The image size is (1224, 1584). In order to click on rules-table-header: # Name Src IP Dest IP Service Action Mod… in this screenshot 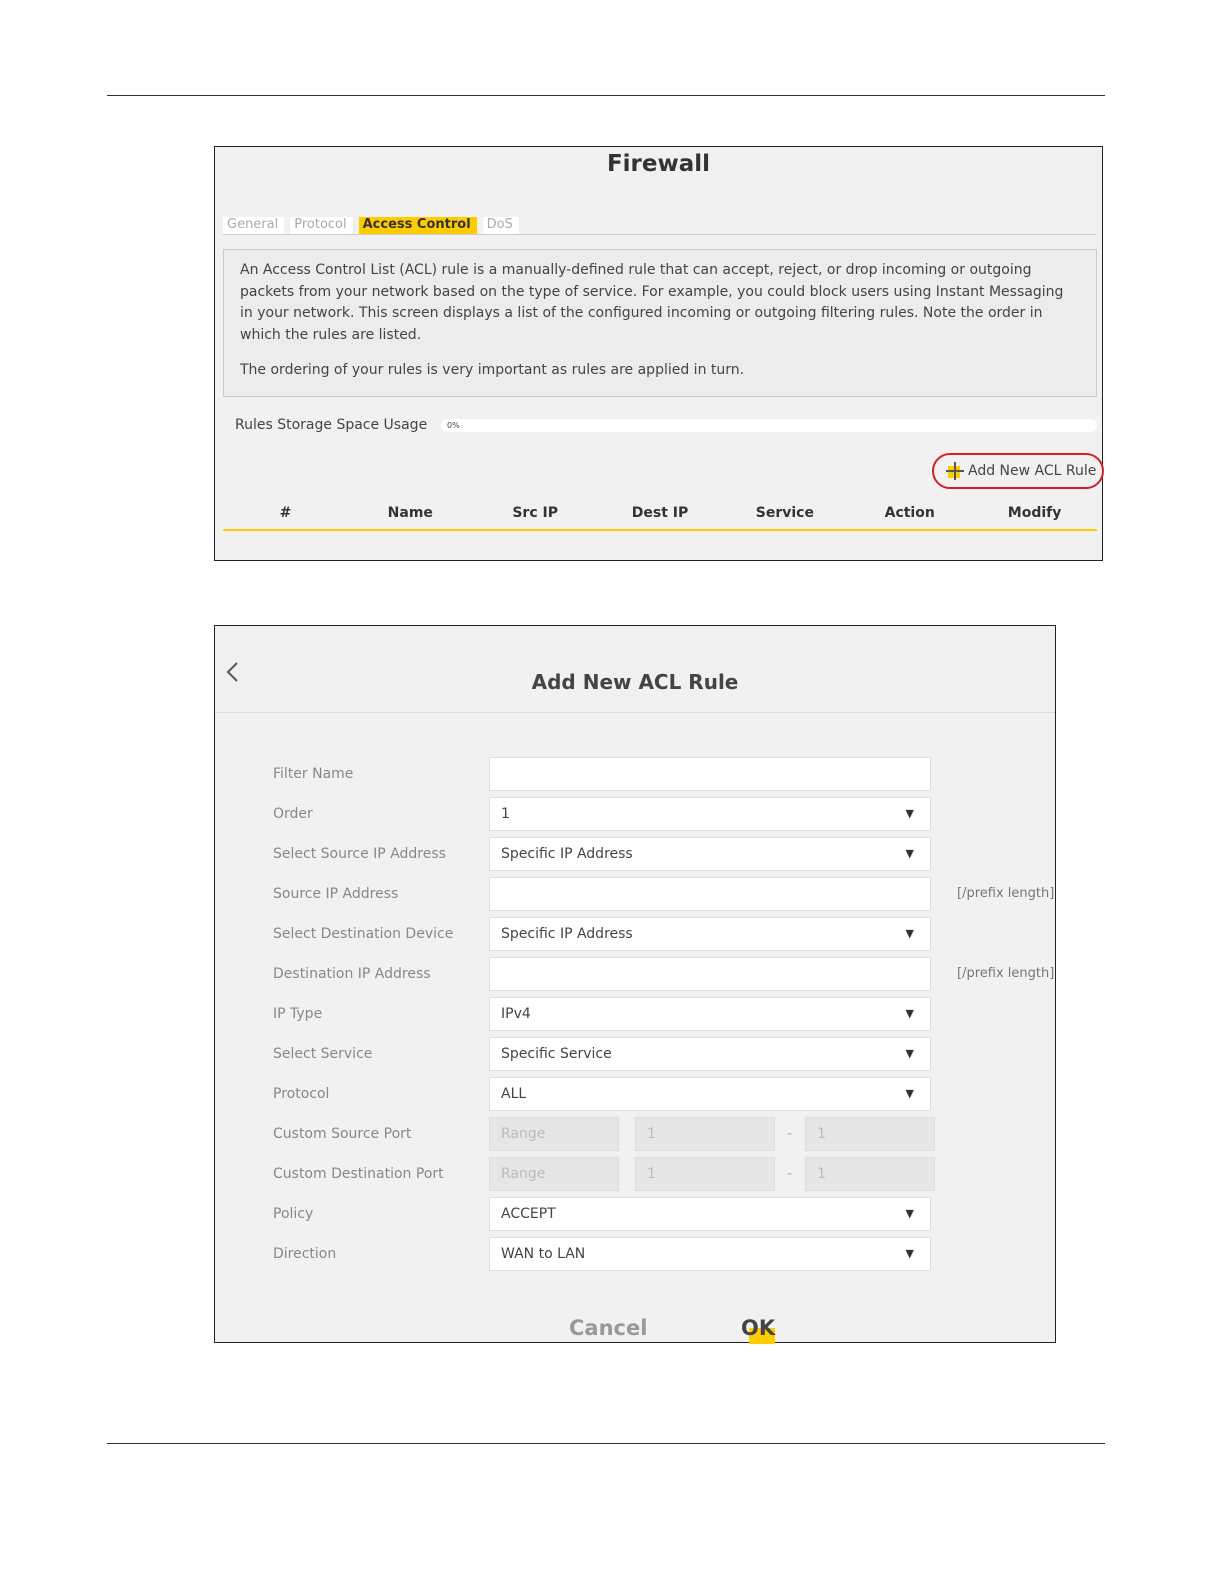, I will do `click(660, 517)`.